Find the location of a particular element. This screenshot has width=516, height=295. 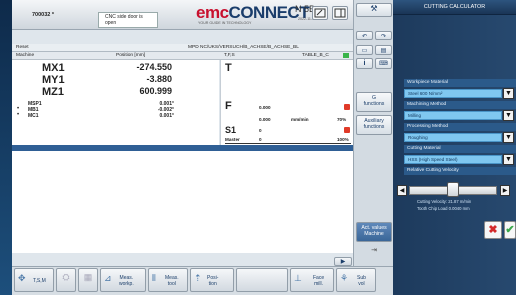

tfs-column-header: T,F,S is located at coordinates (229, 55).